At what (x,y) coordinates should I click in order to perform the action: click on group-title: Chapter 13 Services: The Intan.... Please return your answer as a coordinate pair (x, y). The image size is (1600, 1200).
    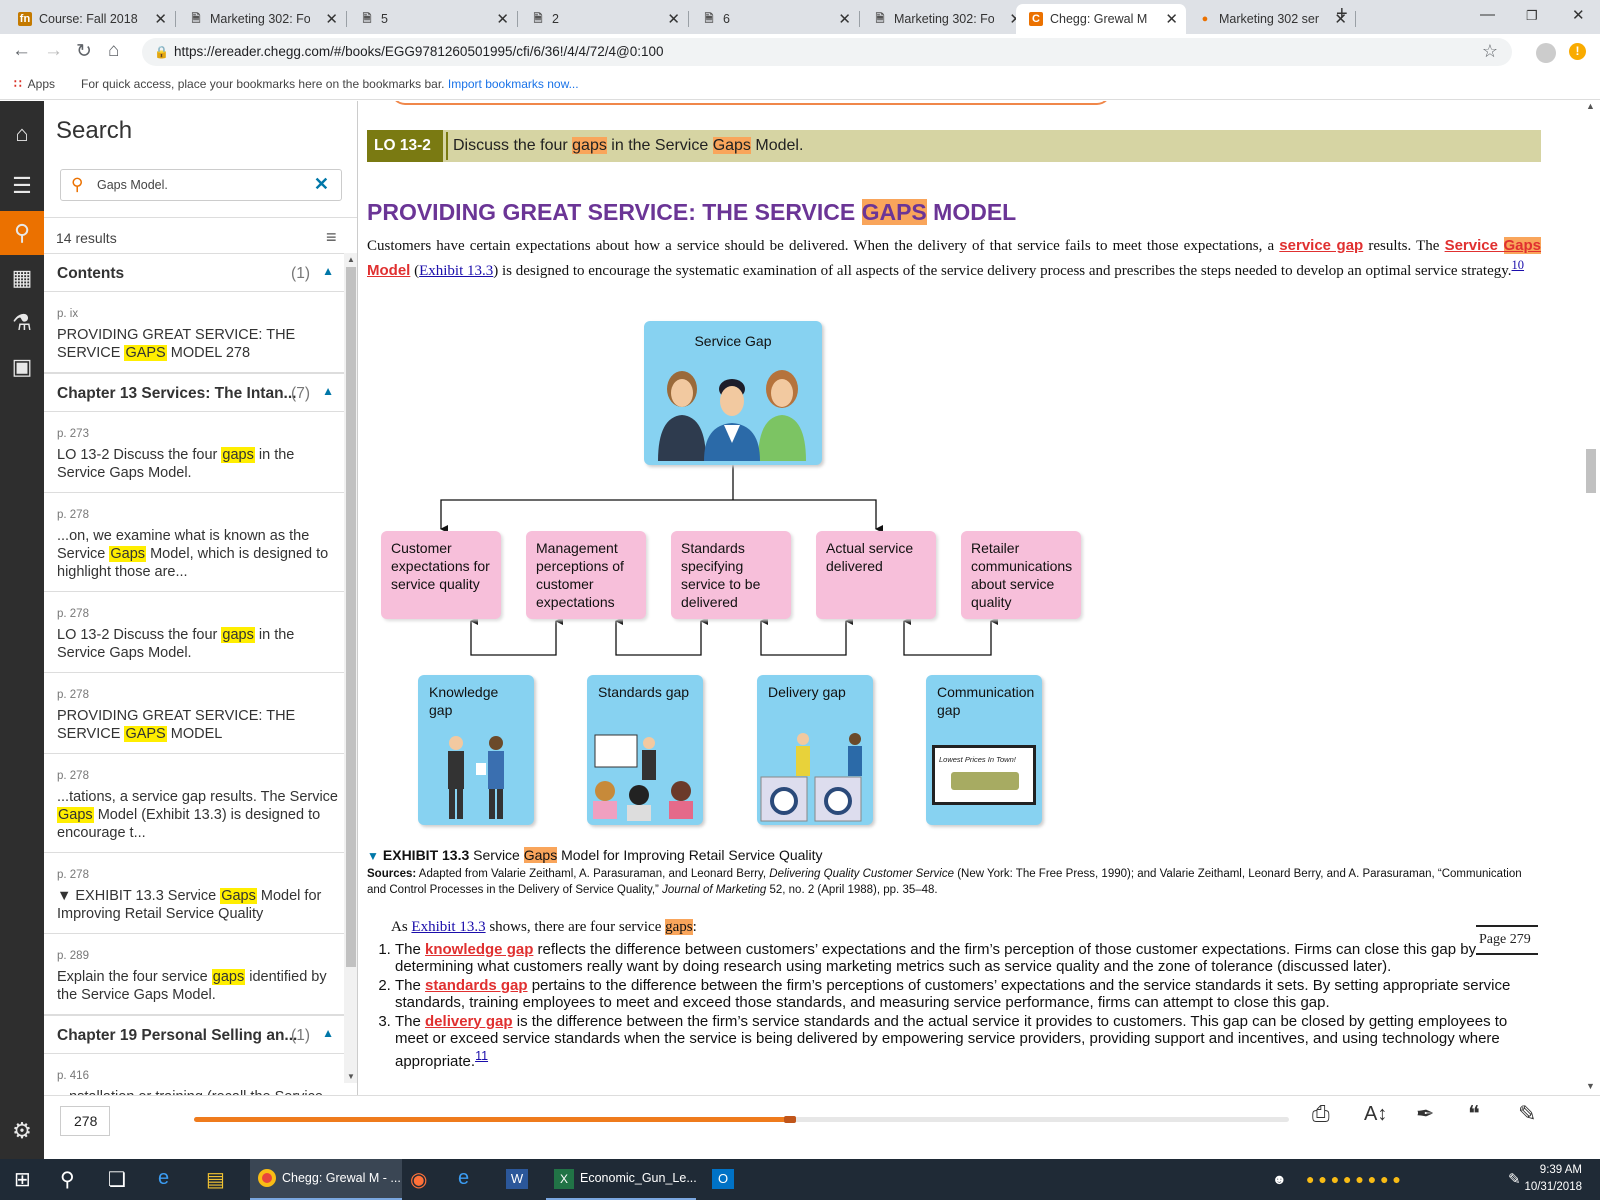
    Looking at the image, I should click on (177, 393).